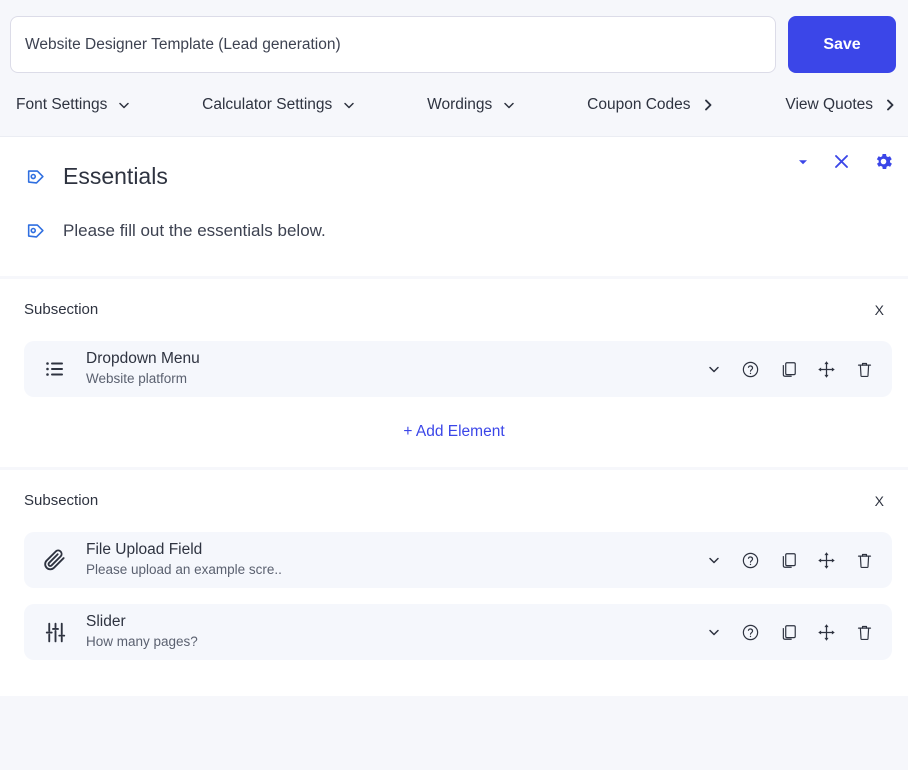 The width and height of the screenshot is (908, 770). Describe the element at coordinates (267, 104) in the screenshot. I see `nav-item-label: Calculator Settings` at that location.